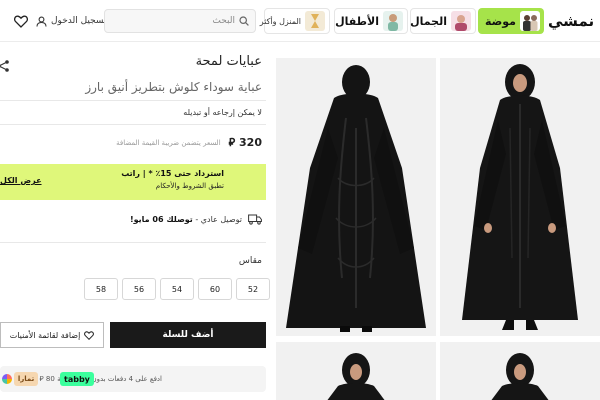 The height and width of the screenshot is (400, 600). I want to click on category-tab-kids: الأطفال, so click(371, 21).